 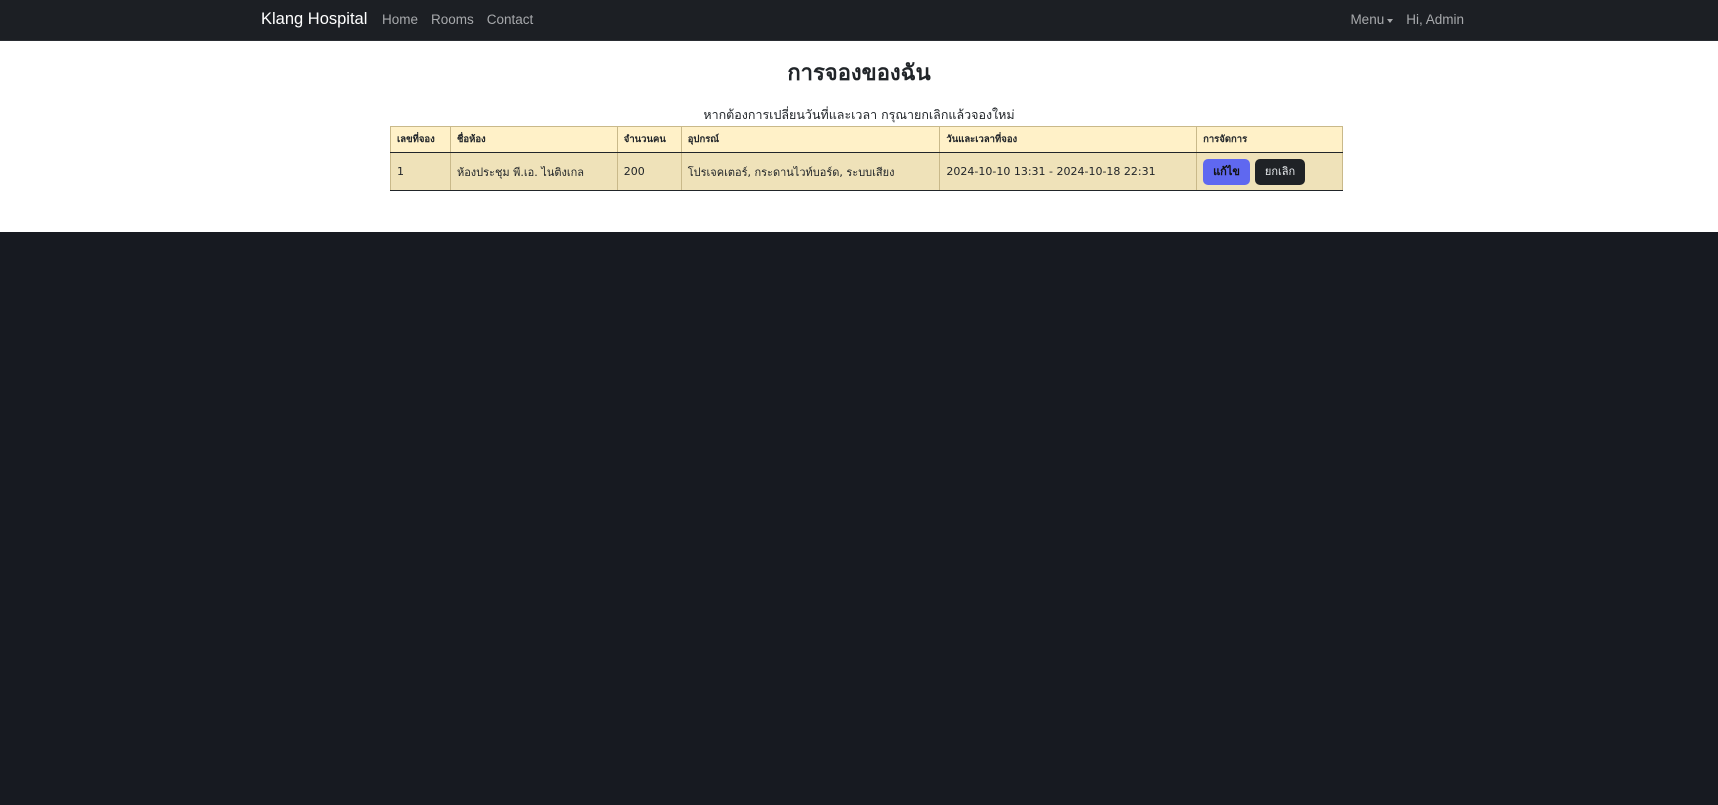 I want to click on booking-id-cell: 1, so click(x=420, y=171).